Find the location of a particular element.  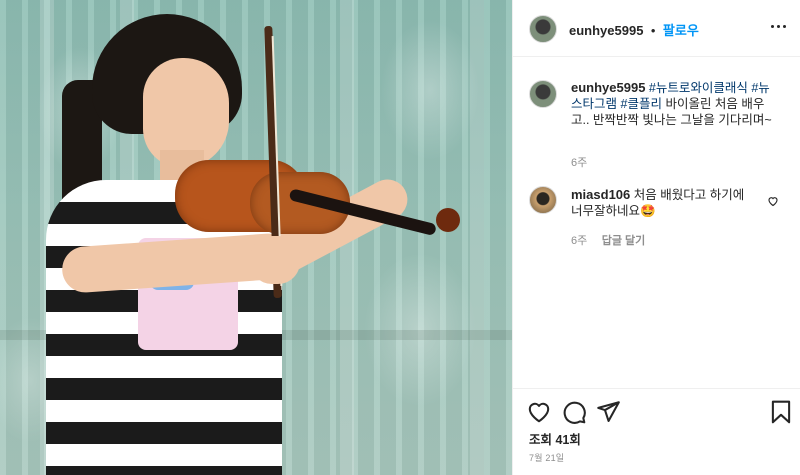

author-username: eunhye5995 is located at coordinates (606, 30).